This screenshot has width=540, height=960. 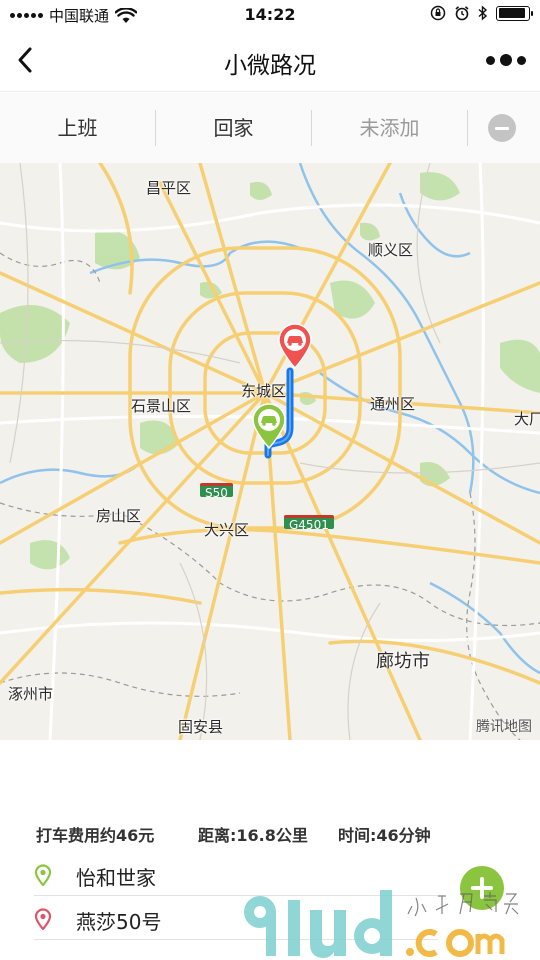 What do you see at coordinates (119, 516) in the screenshot?
I see `map-label: 房山区` at bounding box center [119, 516].